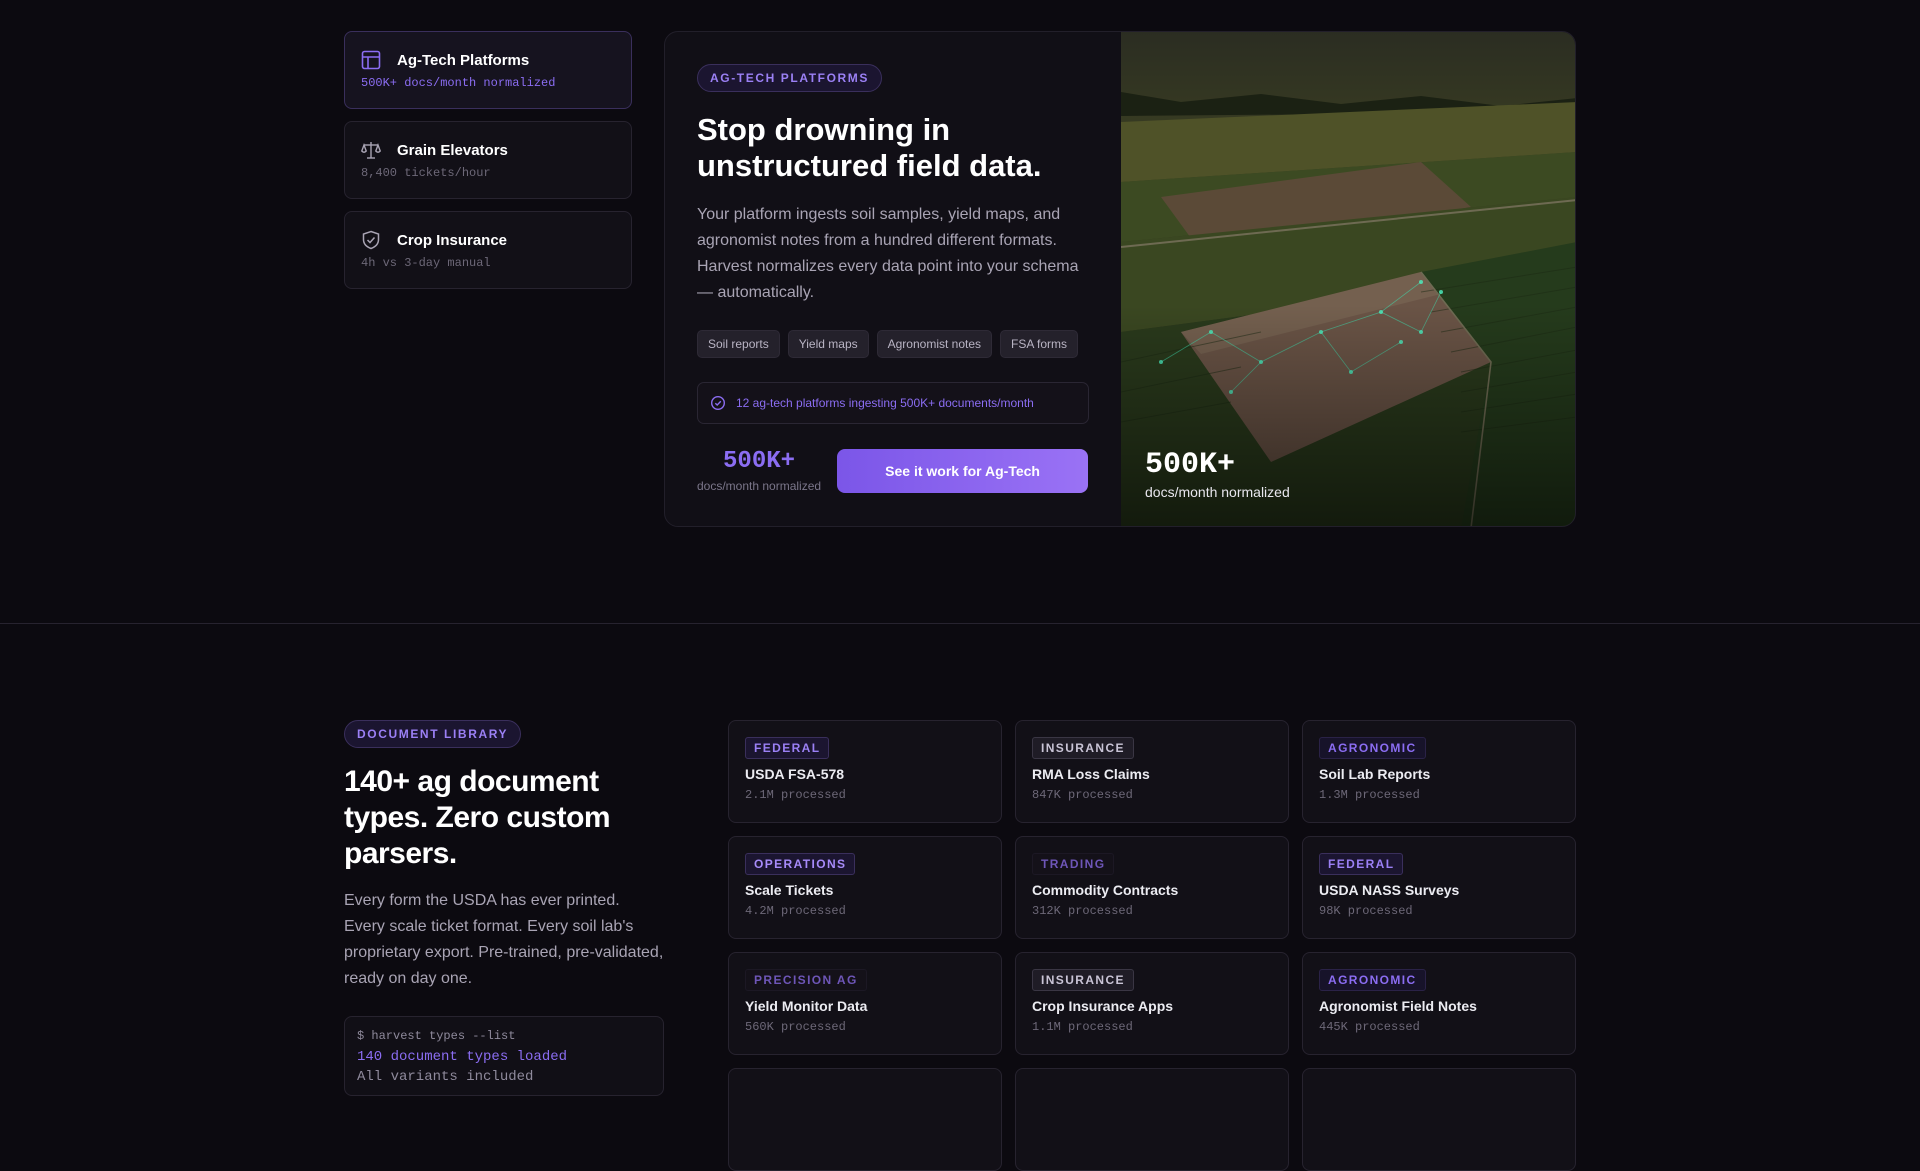 The height and width of the screenshot is (1171, 1920). What do you see at coordinates (1398, 1006) in the screenshot?
I see `document-type-name: Agronomist Field Notes` at bounding box center [1398, 1006].